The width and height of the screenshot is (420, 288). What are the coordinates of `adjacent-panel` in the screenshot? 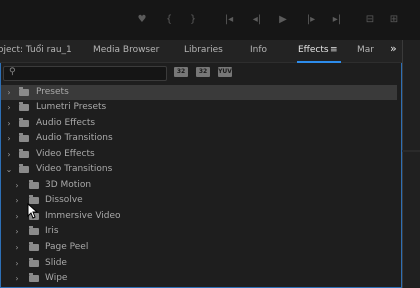 It's located at (411, 164).